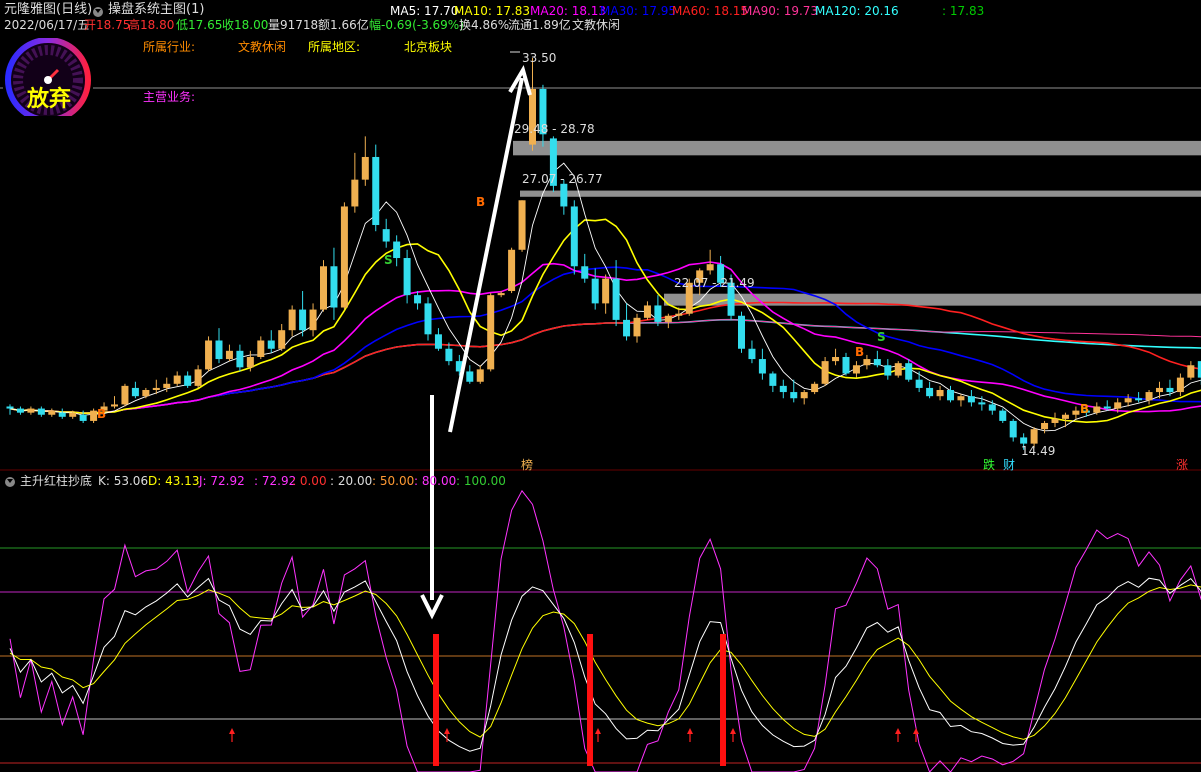  What do you see at coordinates (48, 80) in the screenshot?
I see `sentiment-gauge: 放弃` at bounding box center [48, 80].